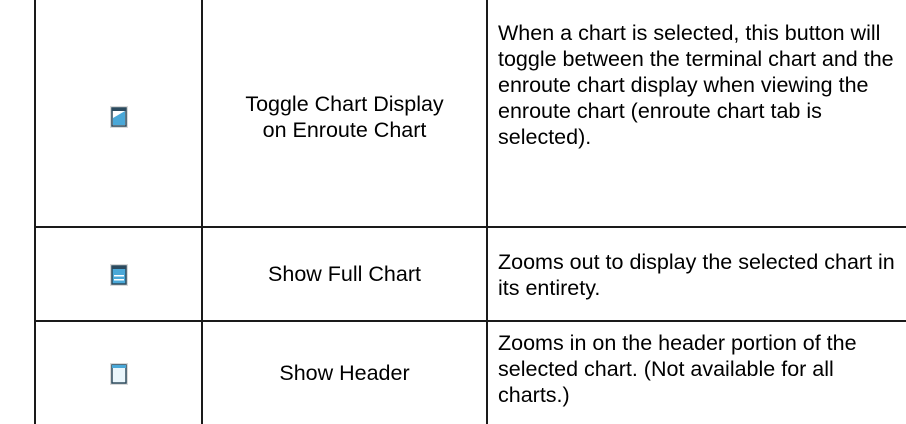 This screenshot has height=424, width=906. Describe the element at coordinates (118, 117) in the screenshot. I see `toggle-chart-display-icon` at that location.